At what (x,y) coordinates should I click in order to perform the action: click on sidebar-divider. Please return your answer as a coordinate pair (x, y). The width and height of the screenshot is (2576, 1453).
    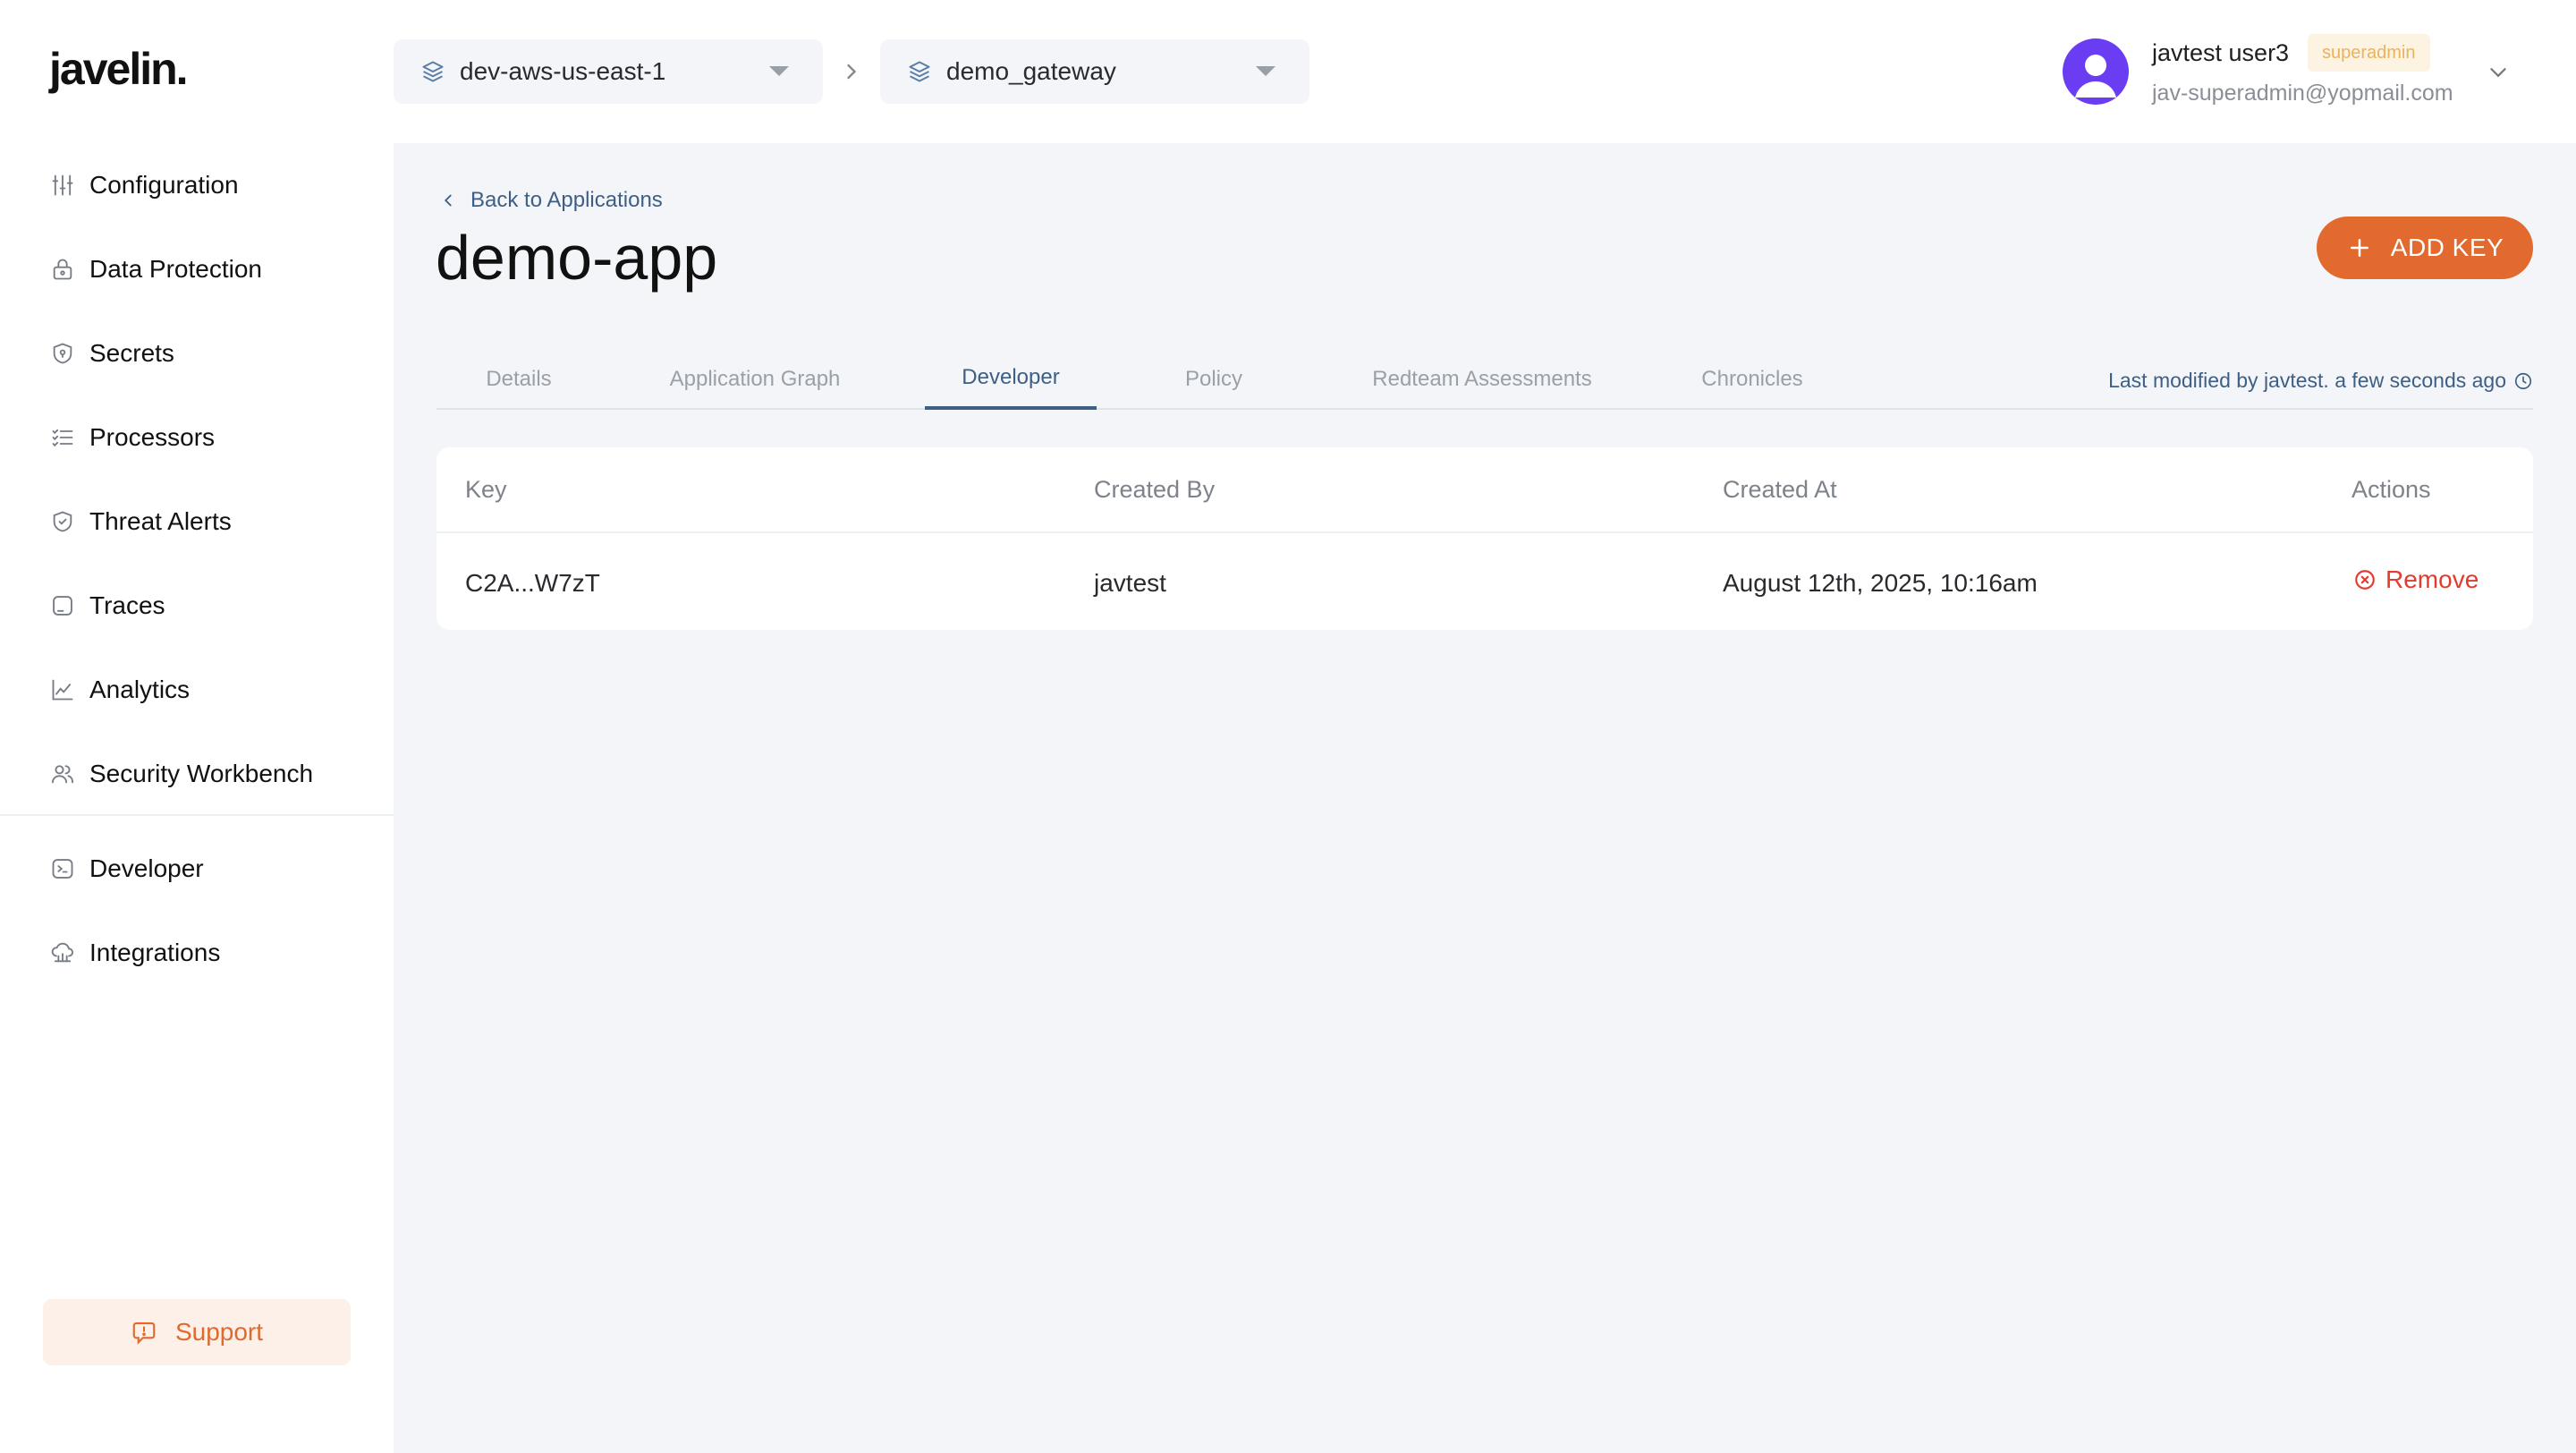
    Looking at the image, I should click on (197, 815).